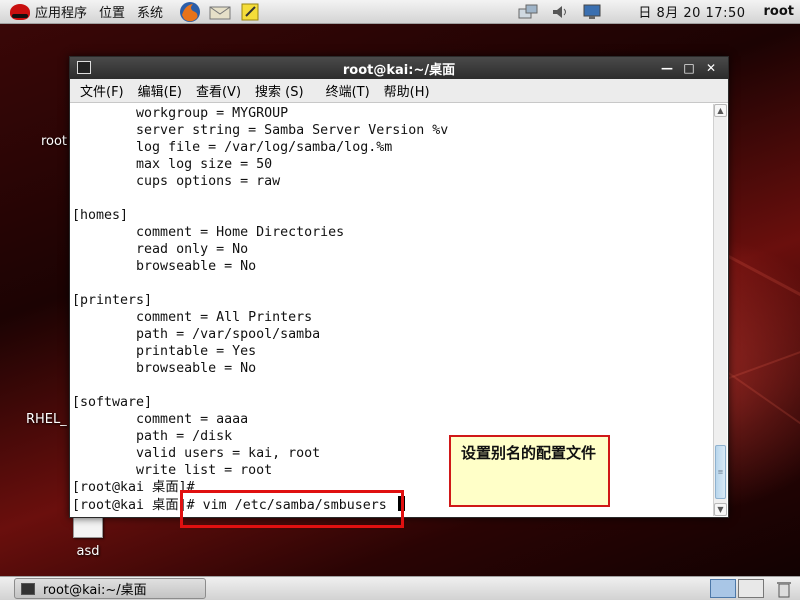 The image size is (800, 600). I want to click on applications-menu: 应用程序, so click(46, 12).